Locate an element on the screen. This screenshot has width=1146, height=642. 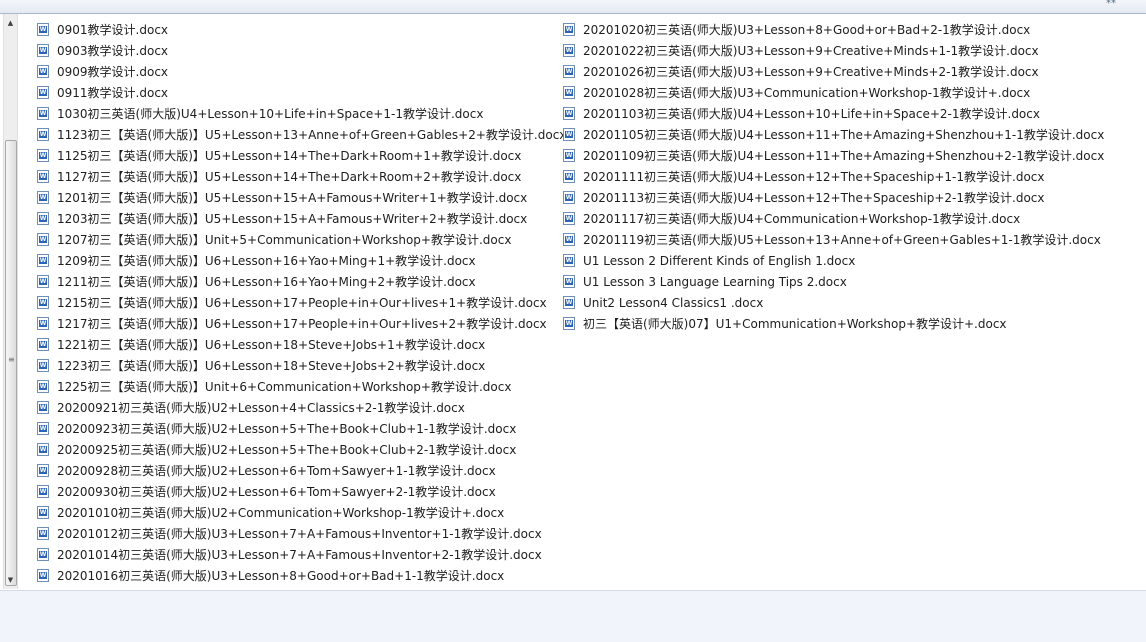
scroll-grip-icon: ≡ is located at coordinates (11, 359).